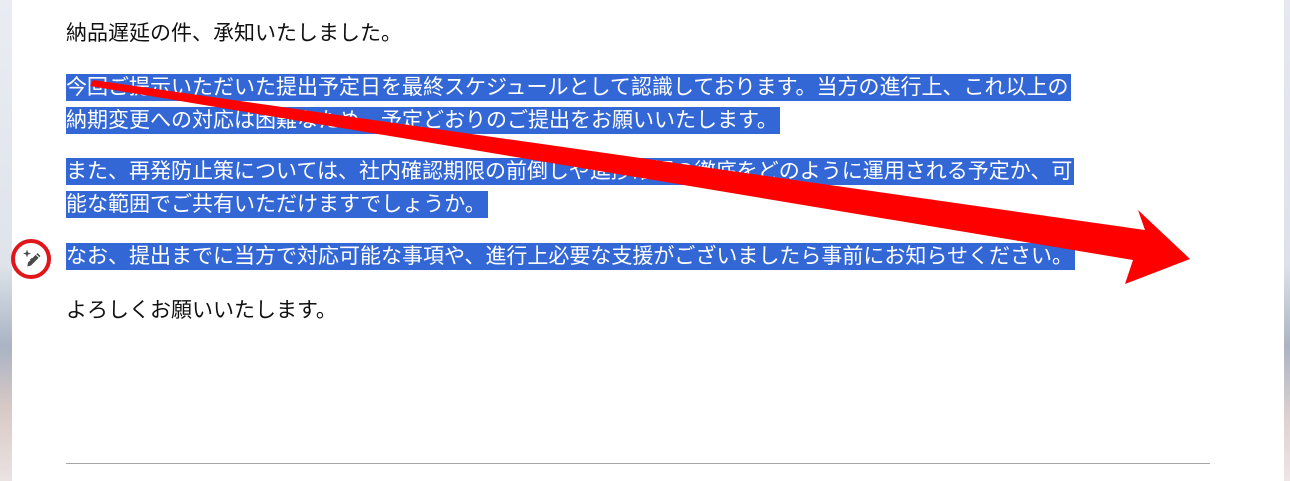  What do you see at coordinates (423, 120) in the screenshot?
I see `selected-text: 納期変更への対応は困難なため、予定どおりのご提出をお願いいたします。` at bounding box center [423, 120].